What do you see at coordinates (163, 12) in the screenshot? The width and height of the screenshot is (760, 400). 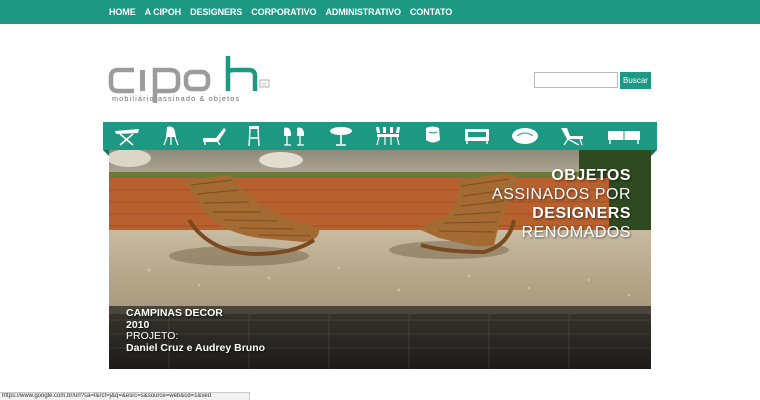 I see `nav-a-cipoh: A CIPOH` at bounding box center [163, 12].